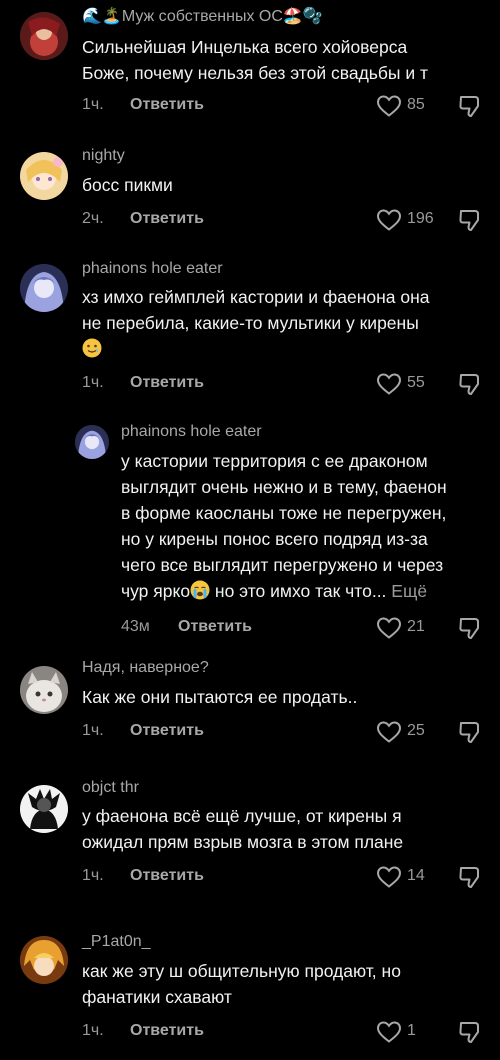 This screenshot has height=1060, width=500. Describe the element at coordinates (282, 565) in the screenshot. I see `comment-line: чего все выглядит перегружено и через` at that location.